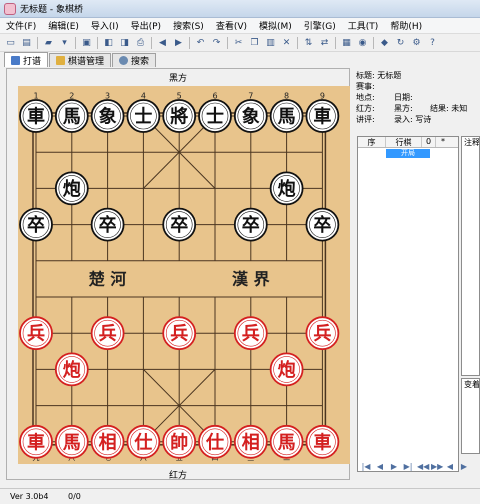  I want to click on nav-button: ▶|, so click(408, 466).